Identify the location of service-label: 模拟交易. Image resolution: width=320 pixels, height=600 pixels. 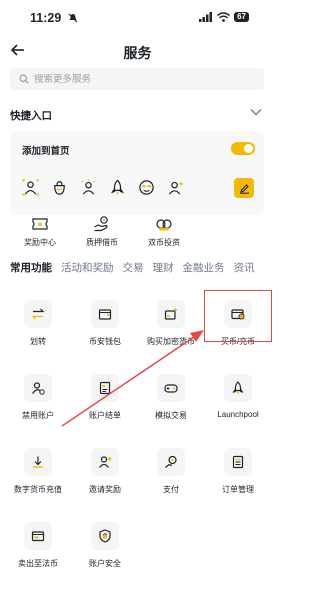
(171, 415).